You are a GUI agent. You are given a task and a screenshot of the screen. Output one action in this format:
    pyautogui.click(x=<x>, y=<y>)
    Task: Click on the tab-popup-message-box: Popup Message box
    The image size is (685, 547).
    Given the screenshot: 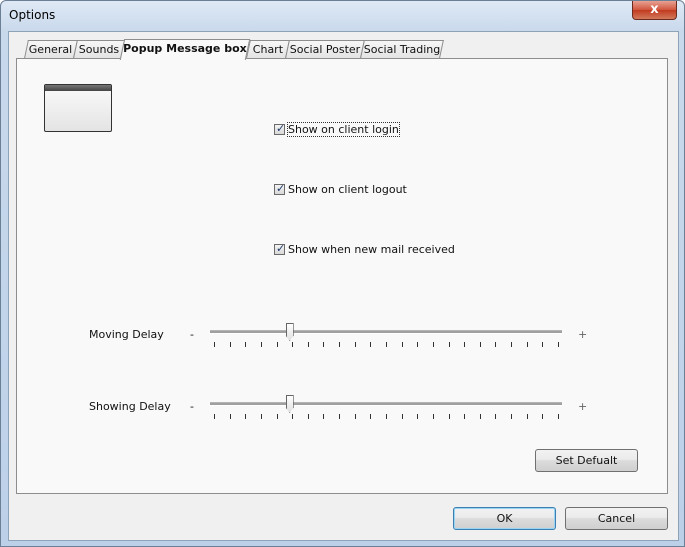 What is the action you would take?
    pyautogui.click(x=185, y=49)
    